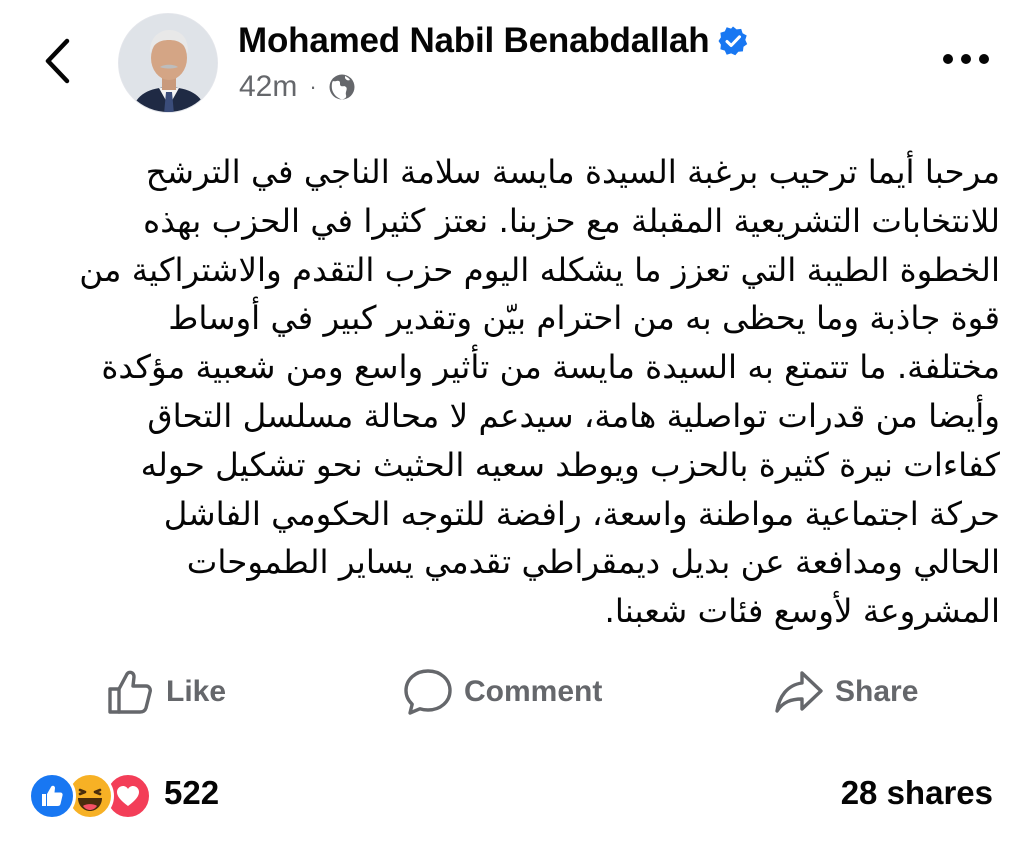 The width and height of the screenshot is (1024, 857). I want to click on more-horizontal-icon, so click(966, 59).